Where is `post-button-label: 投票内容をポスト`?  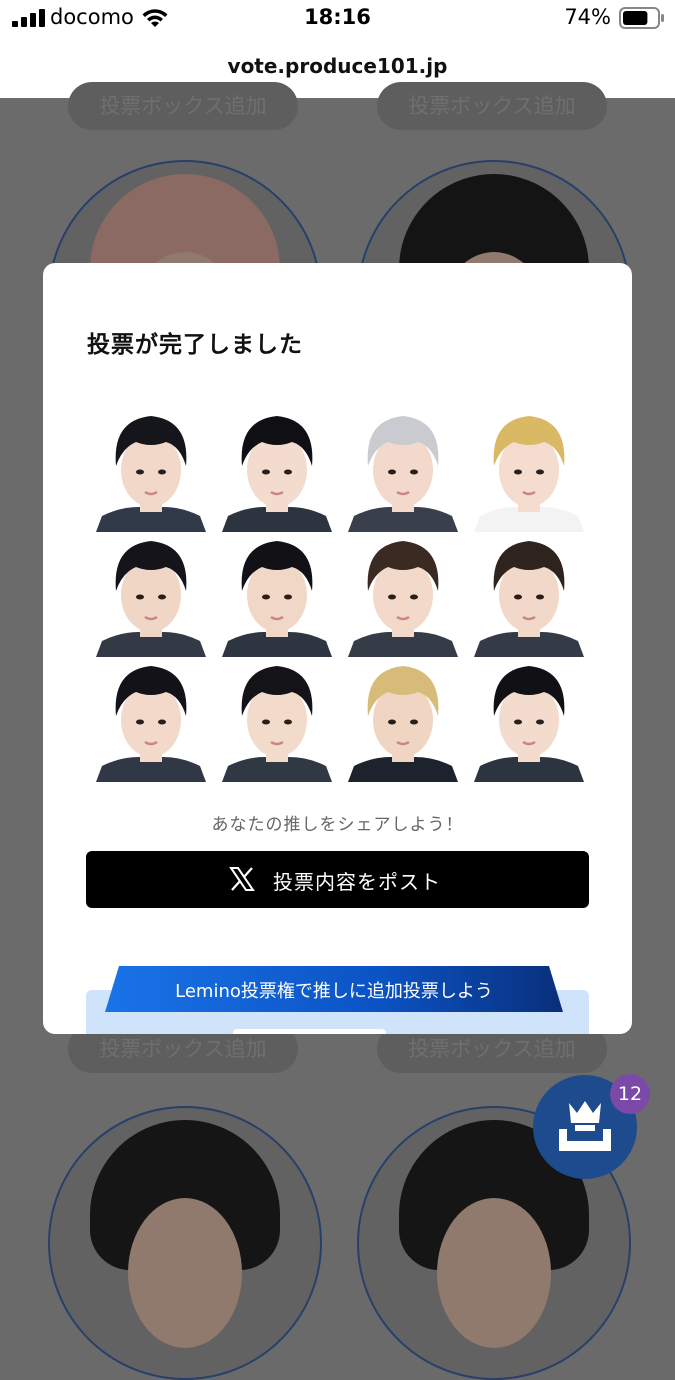 post-button-label: 投票内容をポスト is located at coordinates (357, 882).